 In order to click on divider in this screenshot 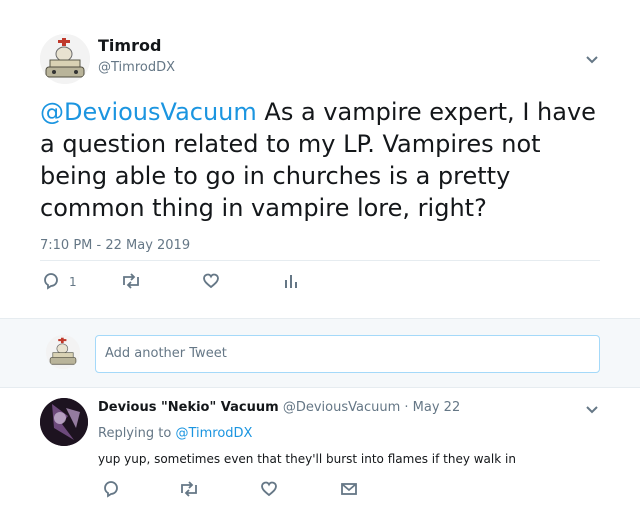, I will do `click(320, 260)`.